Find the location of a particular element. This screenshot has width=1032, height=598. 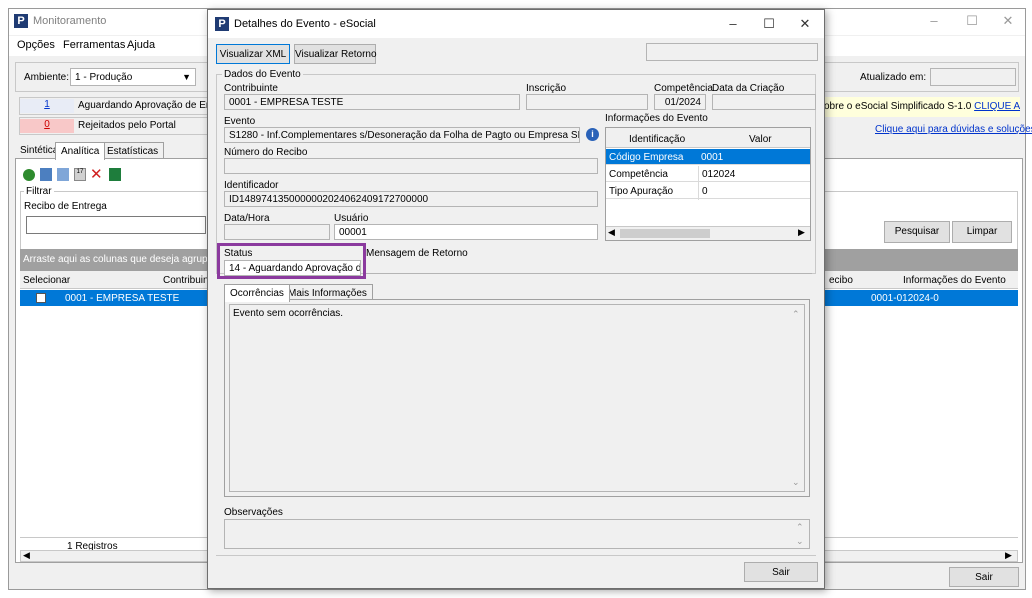

menu-ferramentas: Ferramentas is located at coordinates (94, 45).